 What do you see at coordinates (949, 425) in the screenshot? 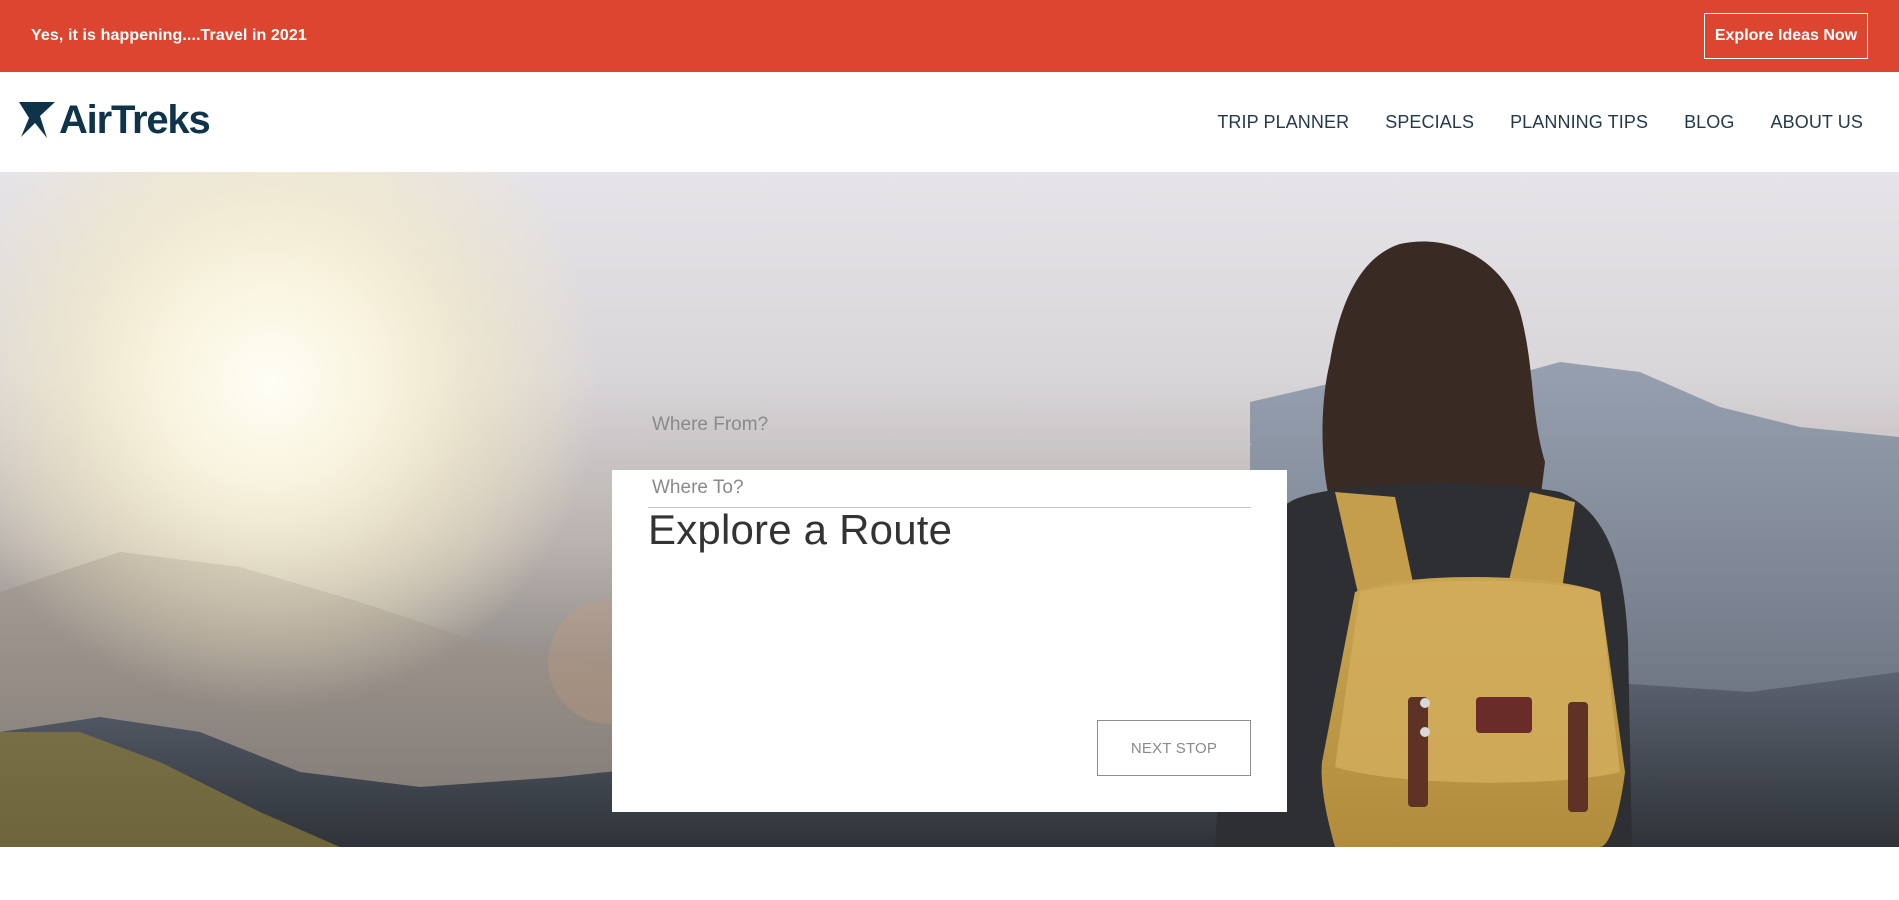
I see `where-from-input` at bounding box center [949, 425].